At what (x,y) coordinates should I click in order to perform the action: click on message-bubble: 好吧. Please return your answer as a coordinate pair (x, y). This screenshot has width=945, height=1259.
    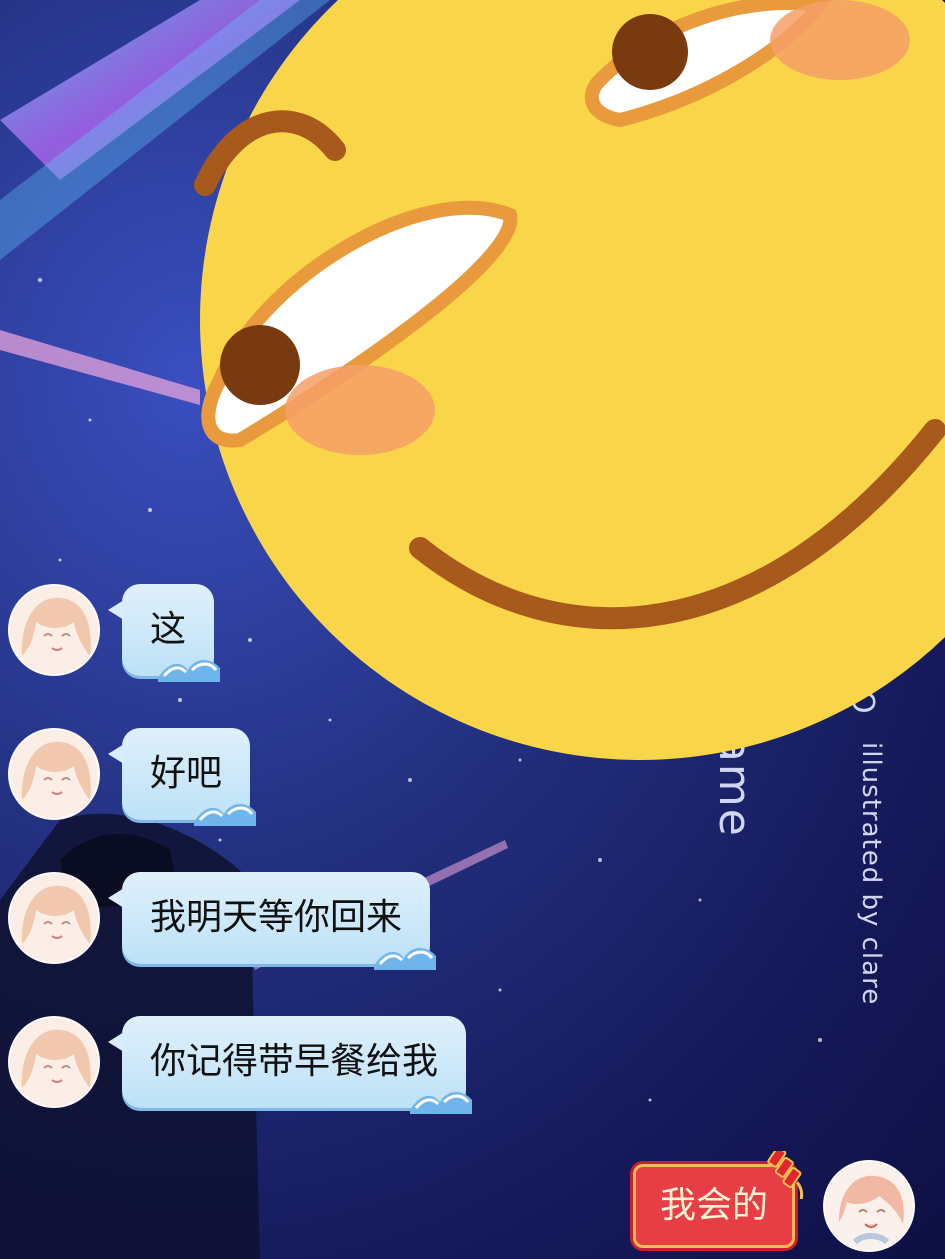
    Looking at the image, I should click on (182, 777).